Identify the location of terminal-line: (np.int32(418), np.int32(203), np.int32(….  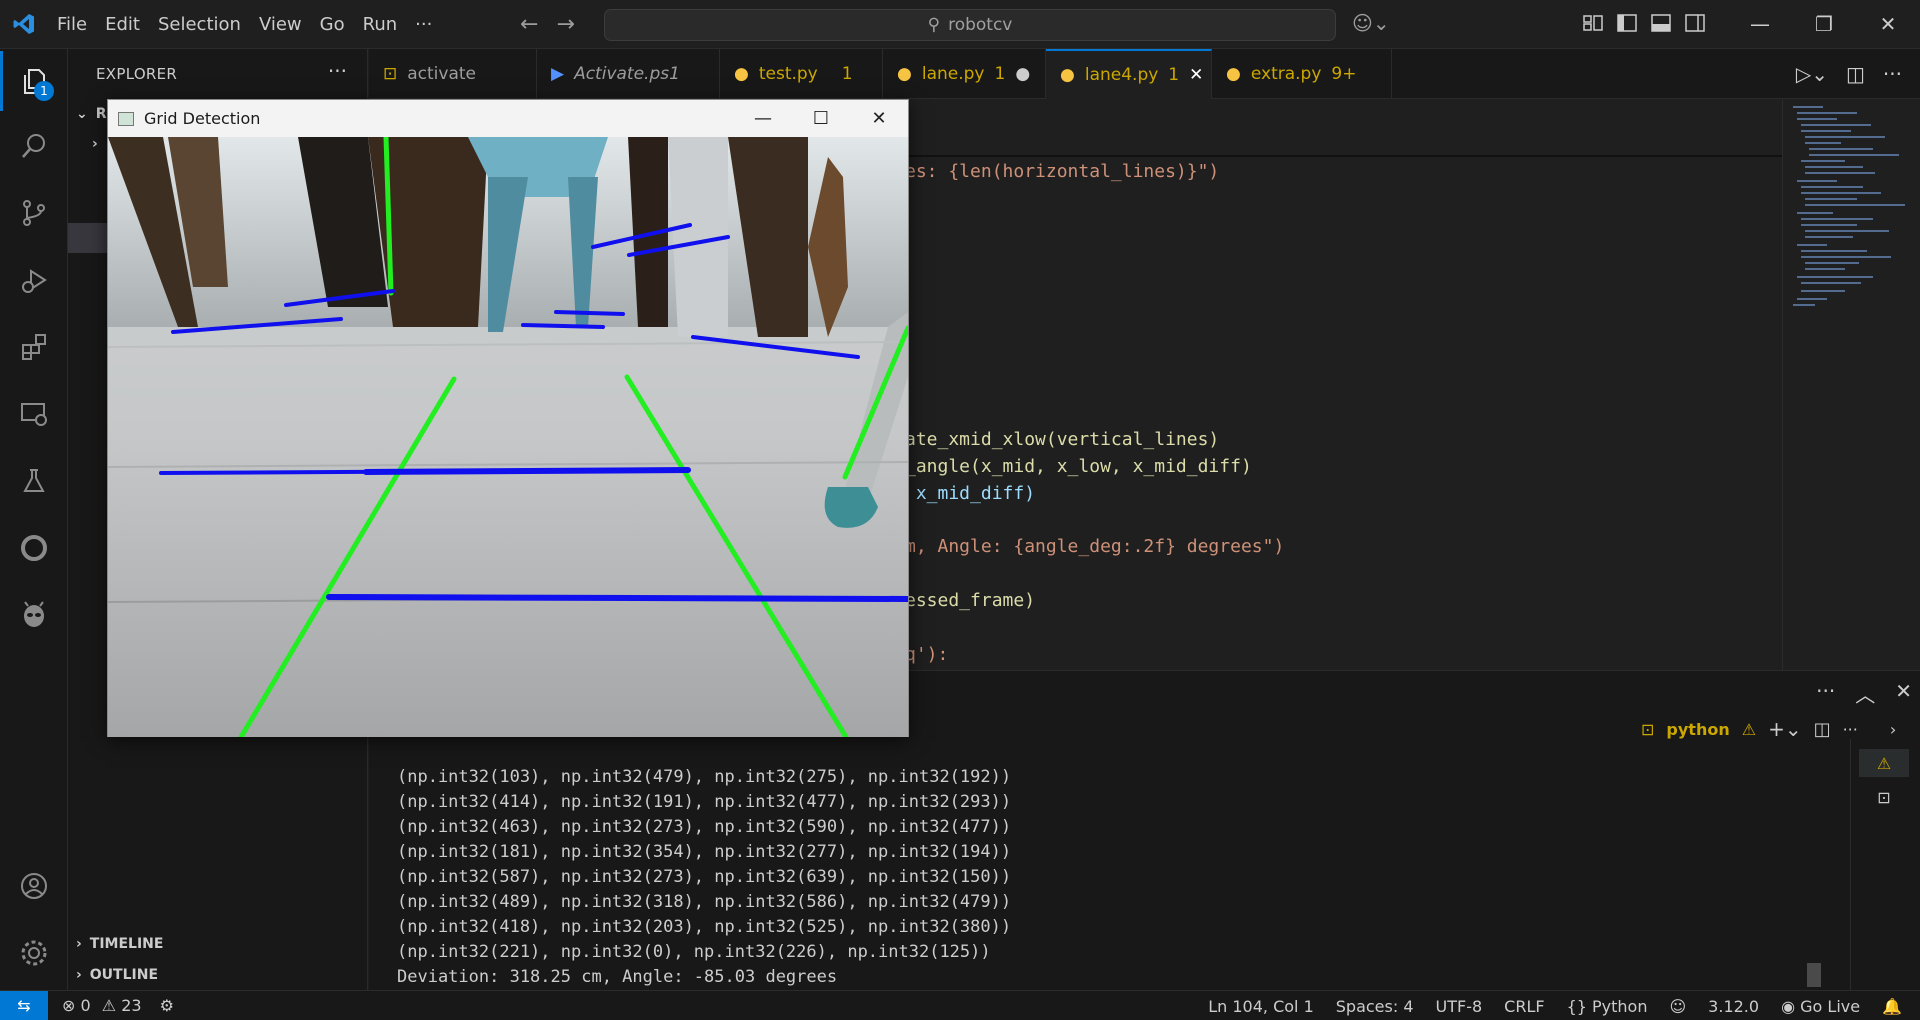
(704, 927).